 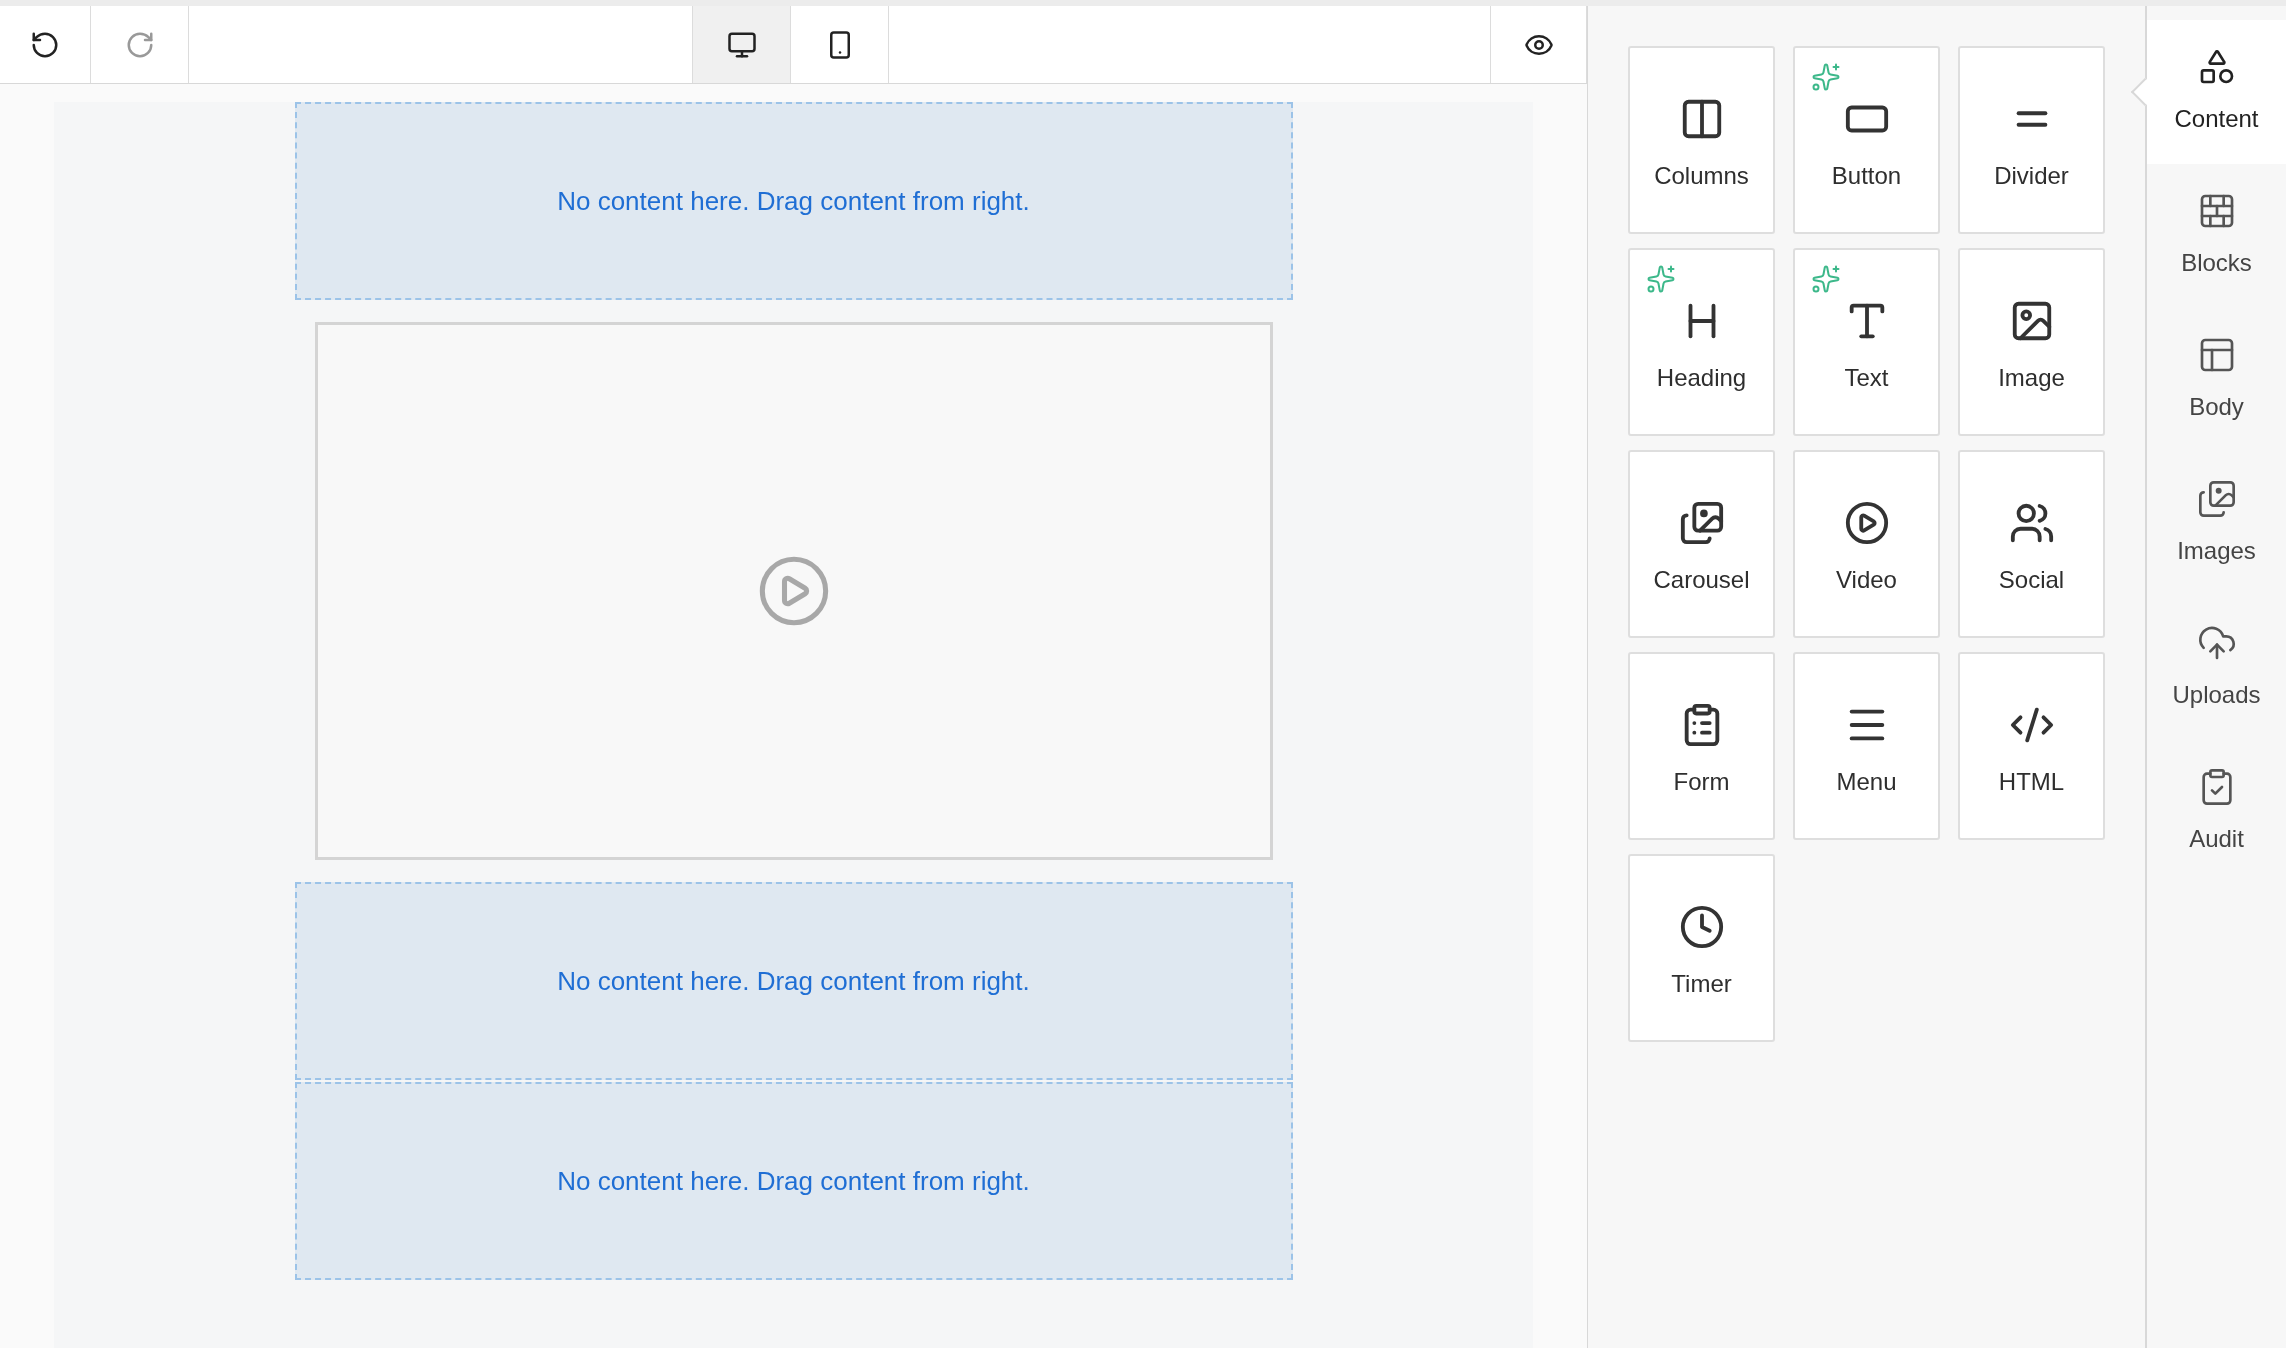 What do you see at coordinates (2216, 236) in the screenshot?
I see `sidebar-tab: Blocks` at bounding box center [2216, 236].